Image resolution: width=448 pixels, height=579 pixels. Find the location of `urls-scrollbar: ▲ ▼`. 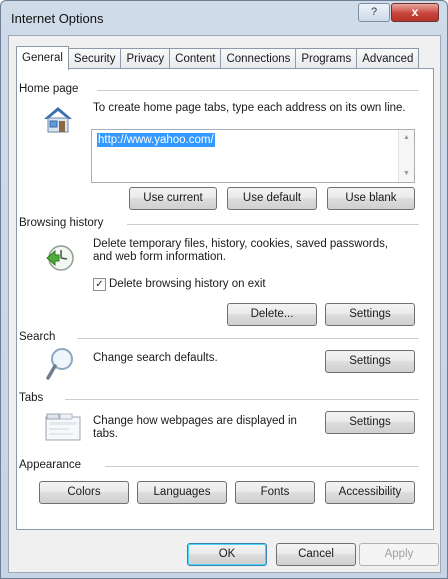

urls-scrollbar: ▲ ▼ is located at coordinates (406, 156).